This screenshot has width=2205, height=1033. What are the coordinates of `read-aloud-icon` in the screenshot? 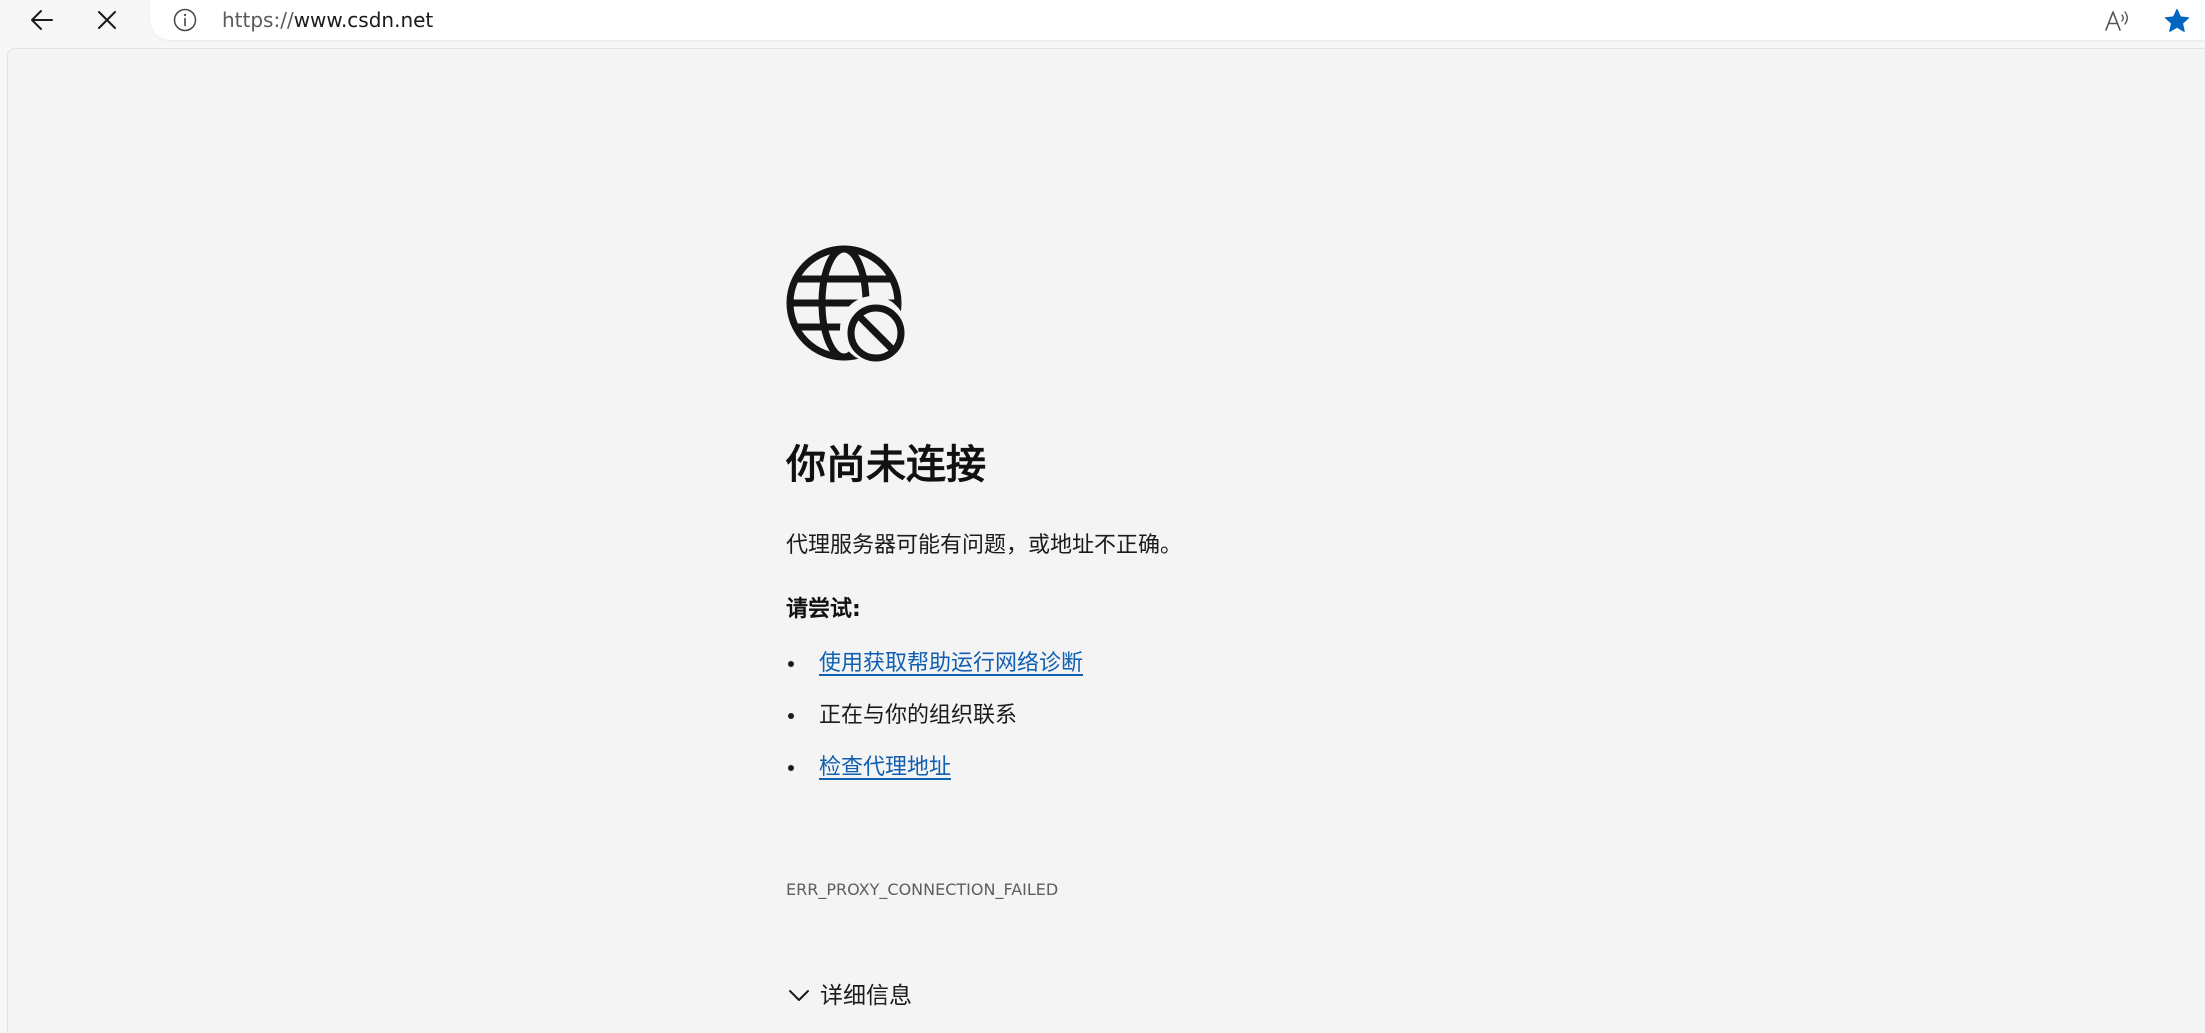 It's located at (2116, 21).